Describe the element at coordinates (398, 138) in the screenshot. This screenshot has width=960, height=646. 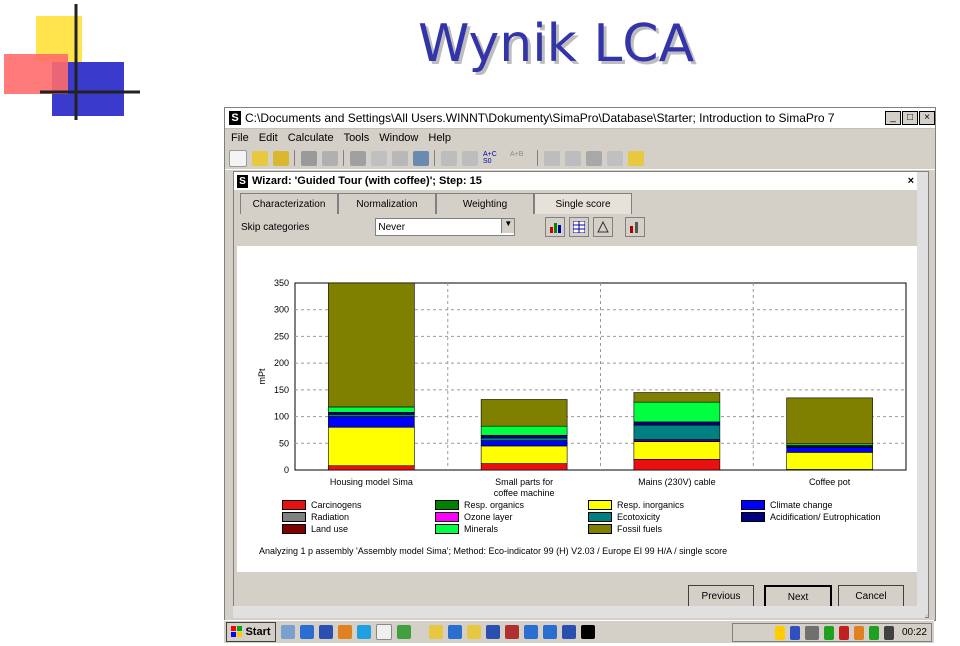
I see `menu-window: Window` at that location.